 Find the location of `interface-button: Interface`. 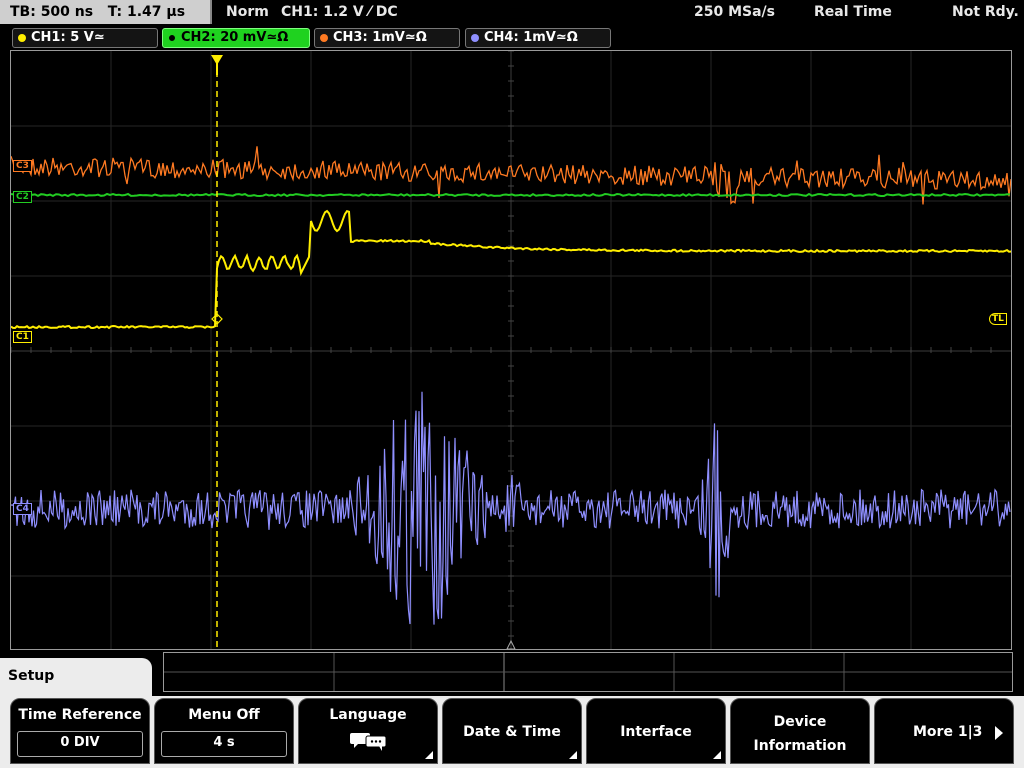

interface-button: Interface is located at coordinates (656, 731).